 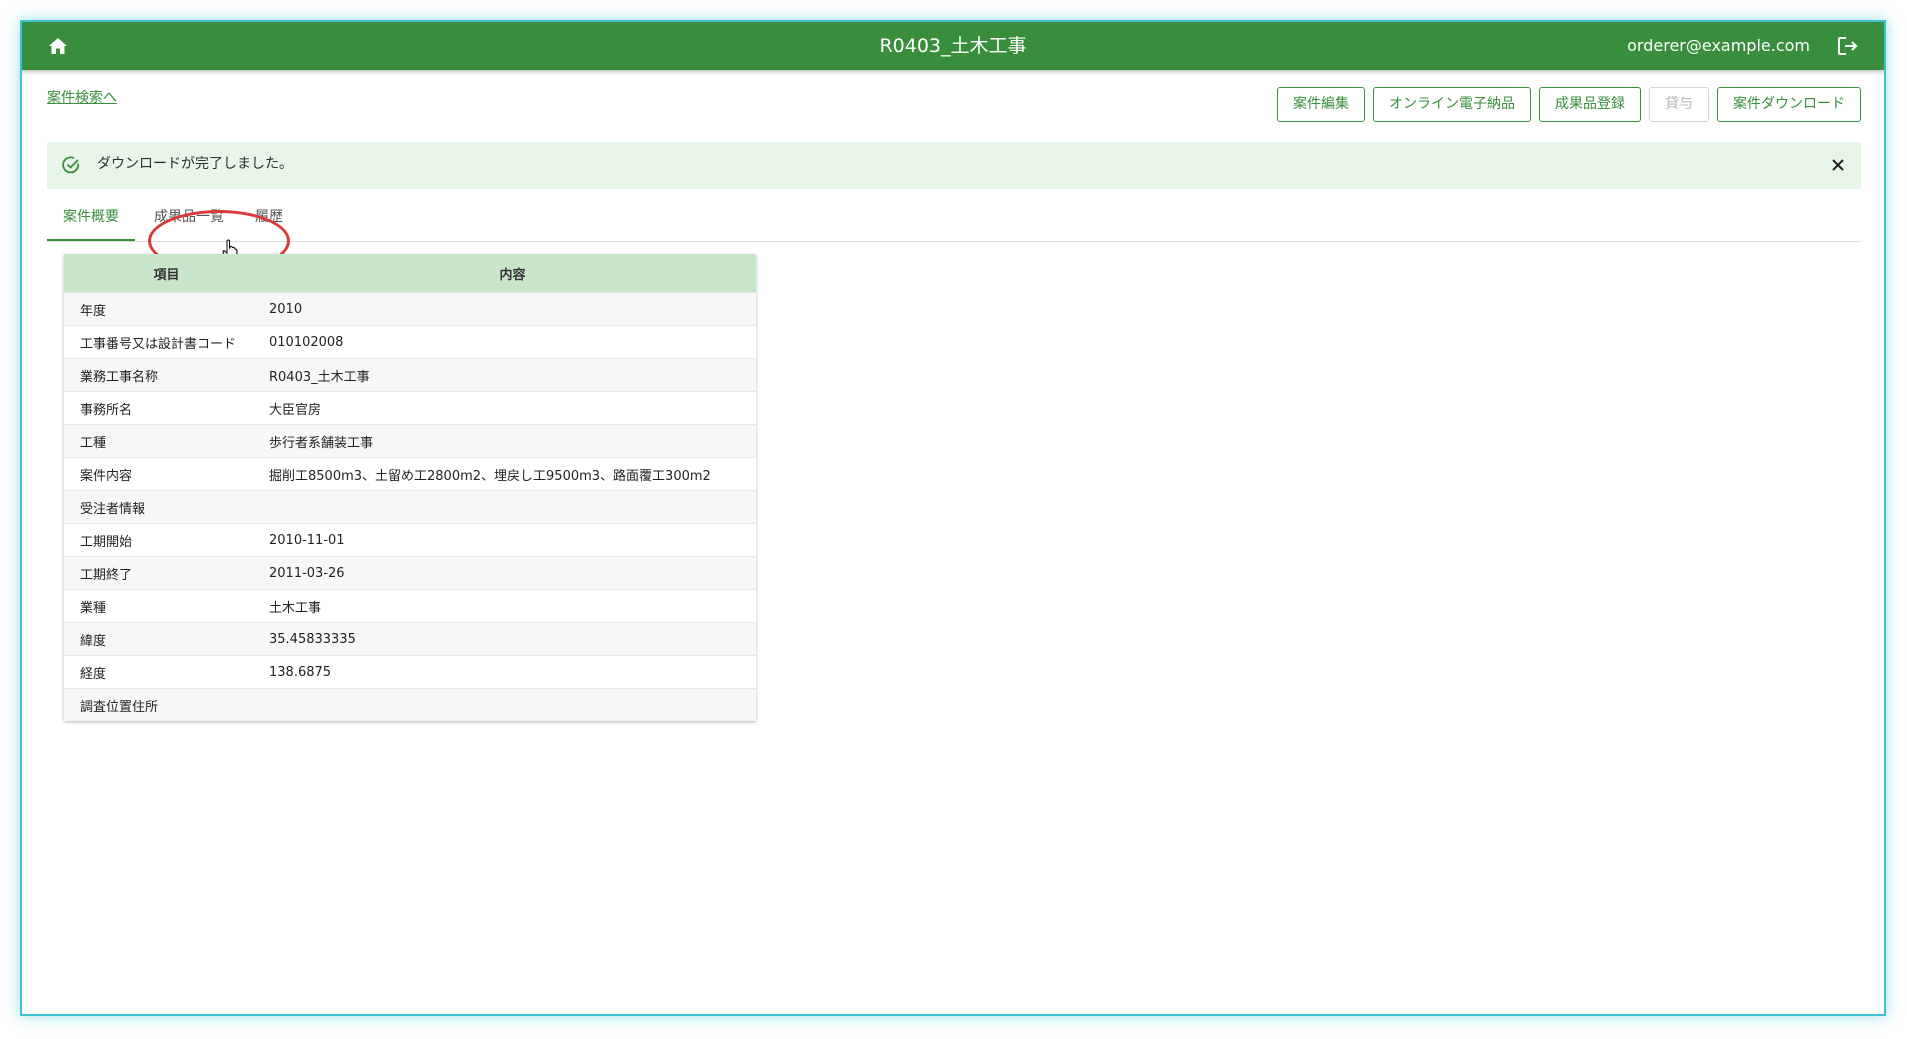 I want to click on tab-bar: 案件概要 成果品一覧 履歴, so click(x=954, y=219).